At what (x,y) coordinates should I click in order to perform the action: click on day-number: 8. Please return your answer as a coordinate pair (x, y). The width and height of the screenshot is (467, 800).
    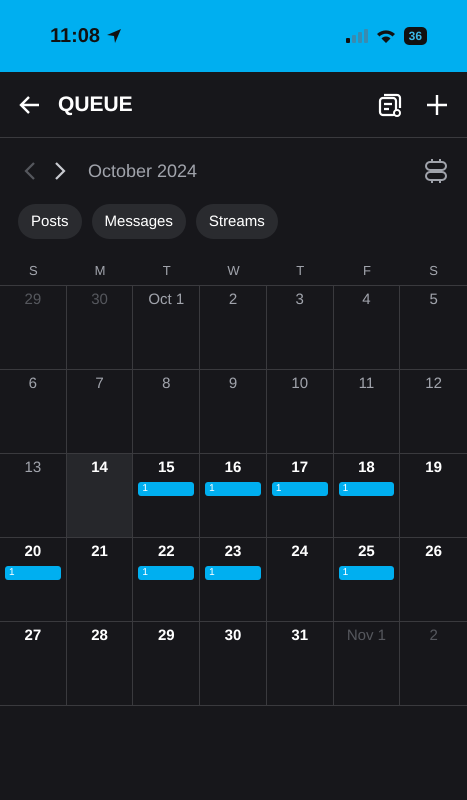
    Looking at the image, I should click on (166, 383).